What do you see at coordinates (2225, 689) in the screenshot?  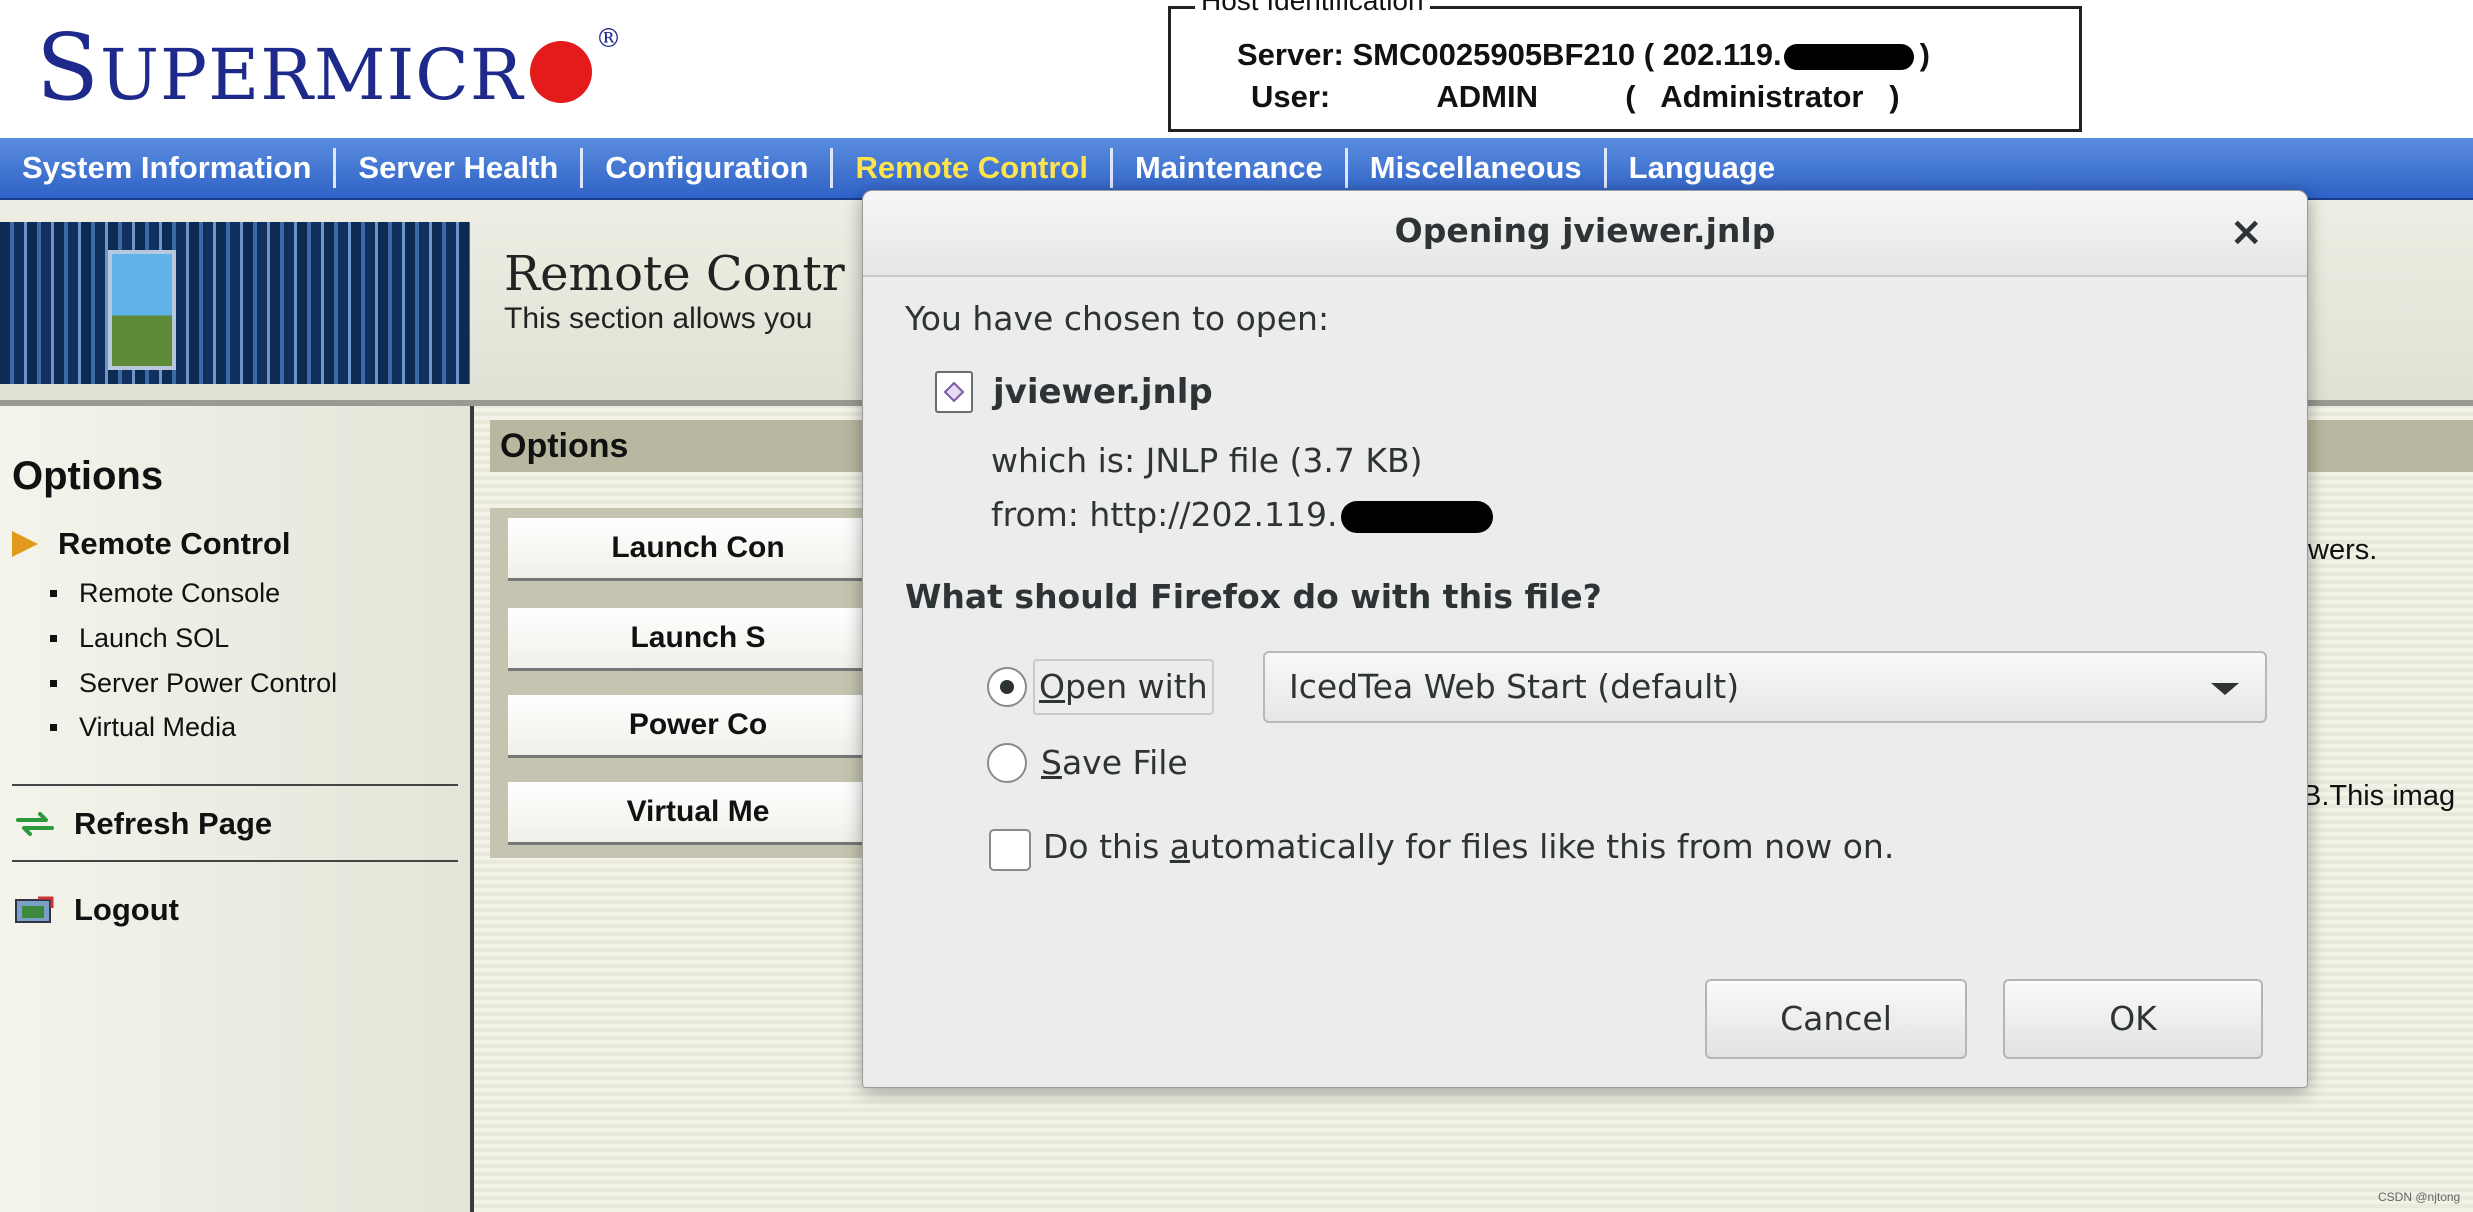 I see `chevron-down-icon` at bounding box center [2225, 689].